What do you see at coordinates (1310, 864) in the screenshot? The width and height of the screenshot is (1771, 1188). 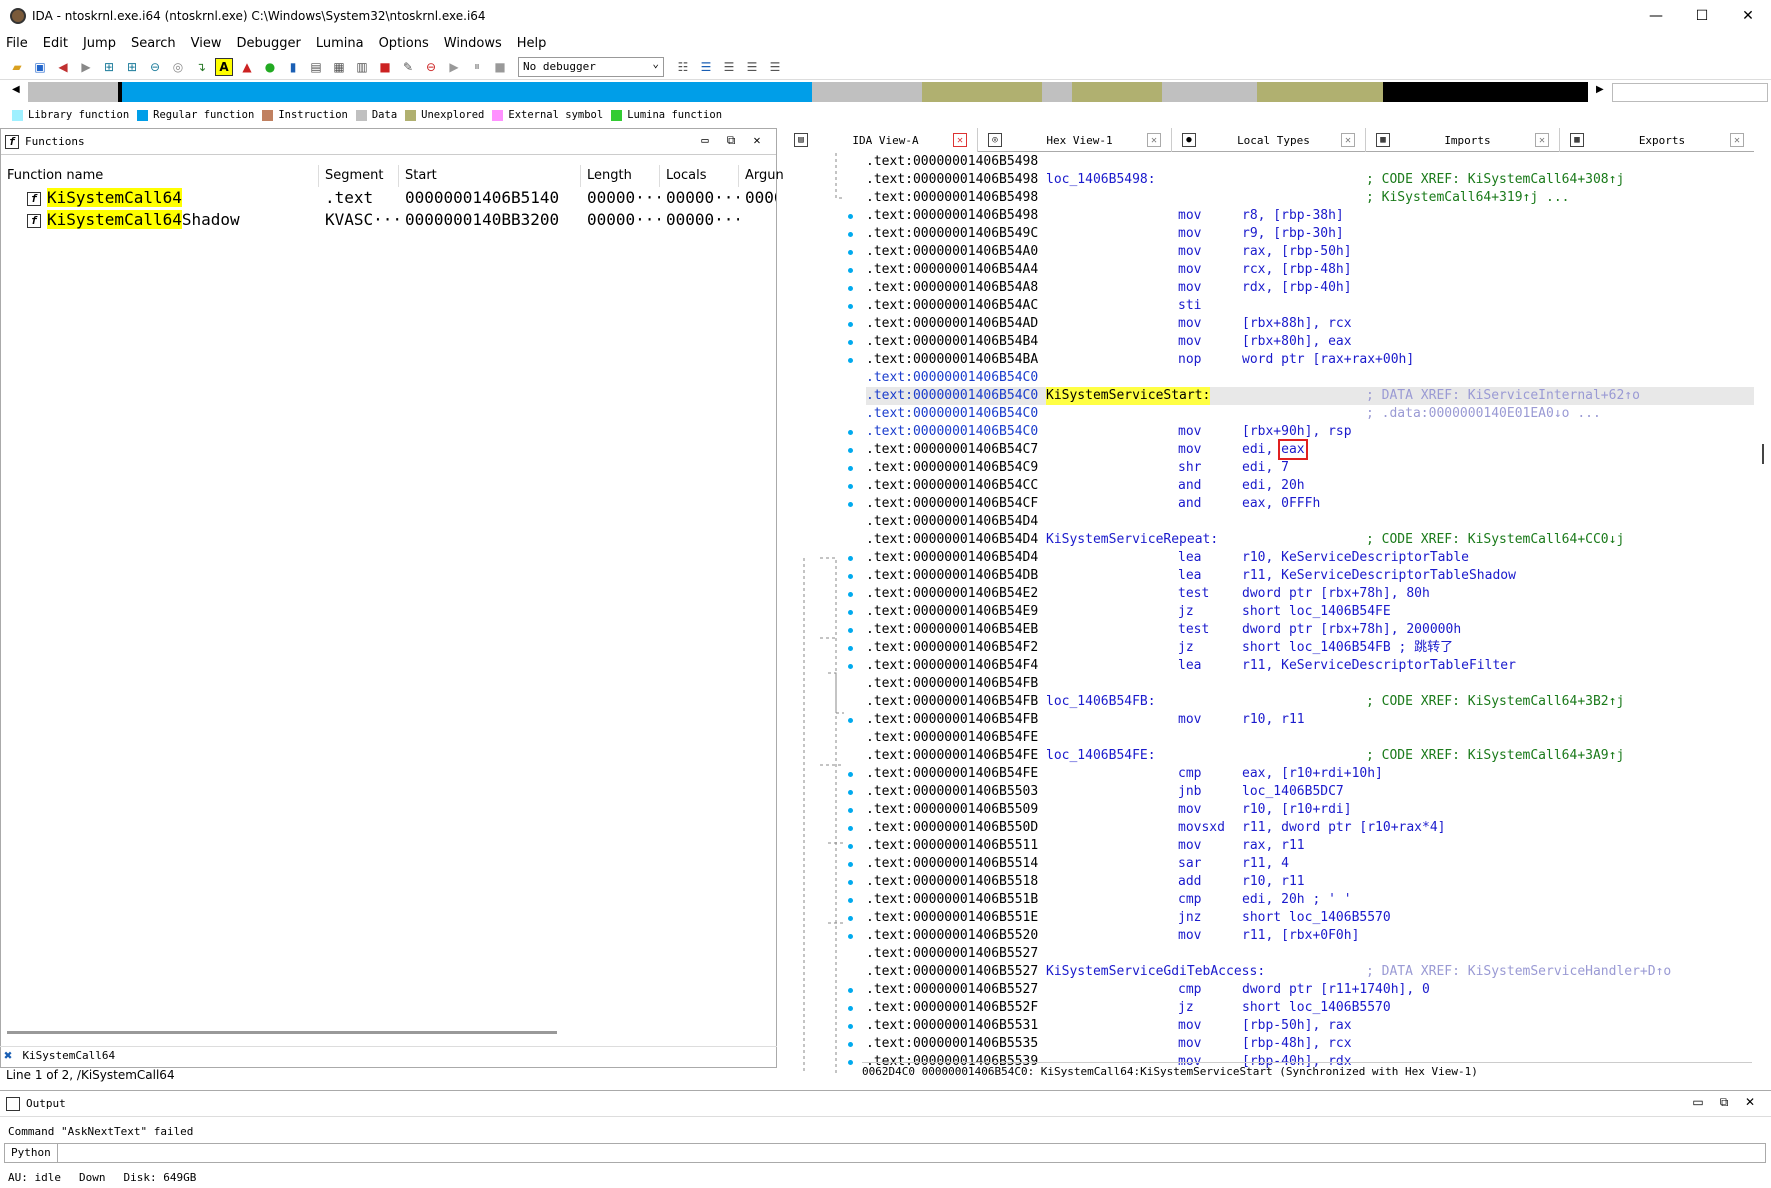 I see `disasm-line: .text:00000001406B5514 sar r11, 4` at bounding box center [1310, 864].